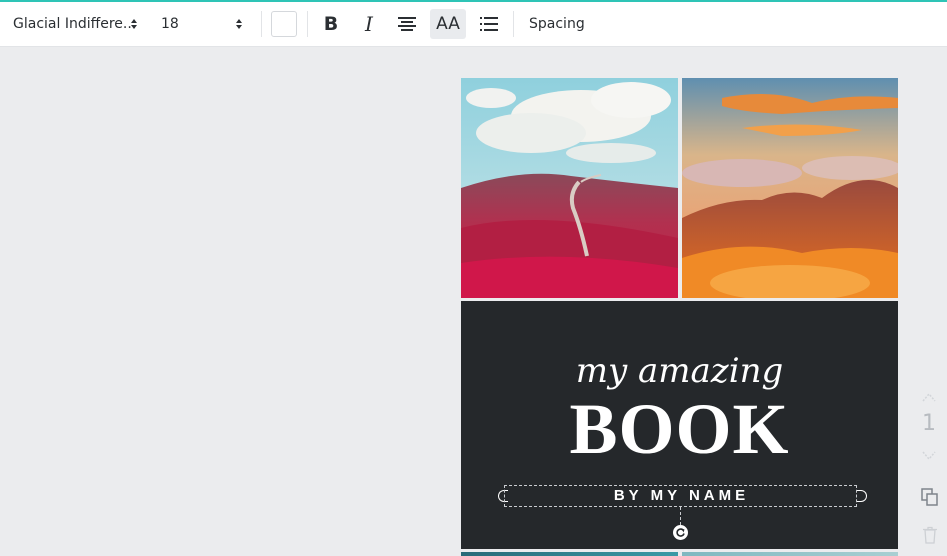 This screenshot has width=947, height=556. What do you see at coordinates (284, 24) in the screenshot?
I see `text-color-swatch` at bounding box center [284, 24].